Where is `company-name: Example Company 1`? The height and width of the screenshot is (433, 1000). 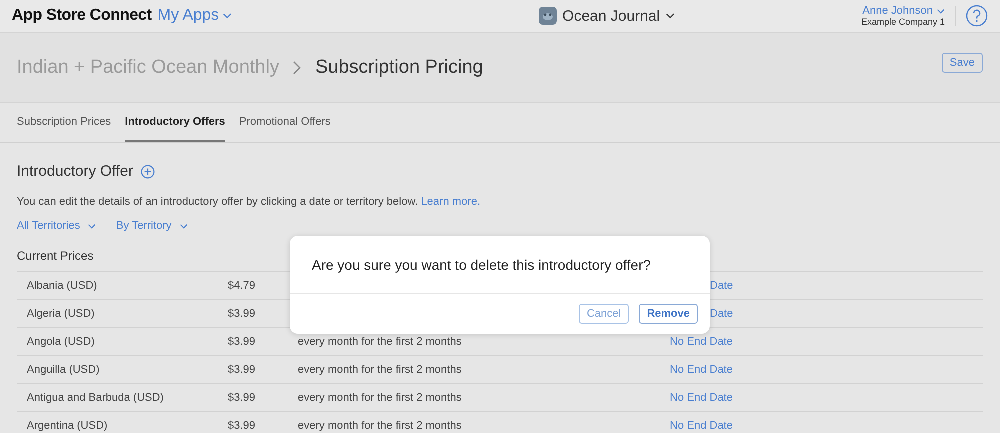 company-name: Example Company 1 is located at coordinates (903, 22).